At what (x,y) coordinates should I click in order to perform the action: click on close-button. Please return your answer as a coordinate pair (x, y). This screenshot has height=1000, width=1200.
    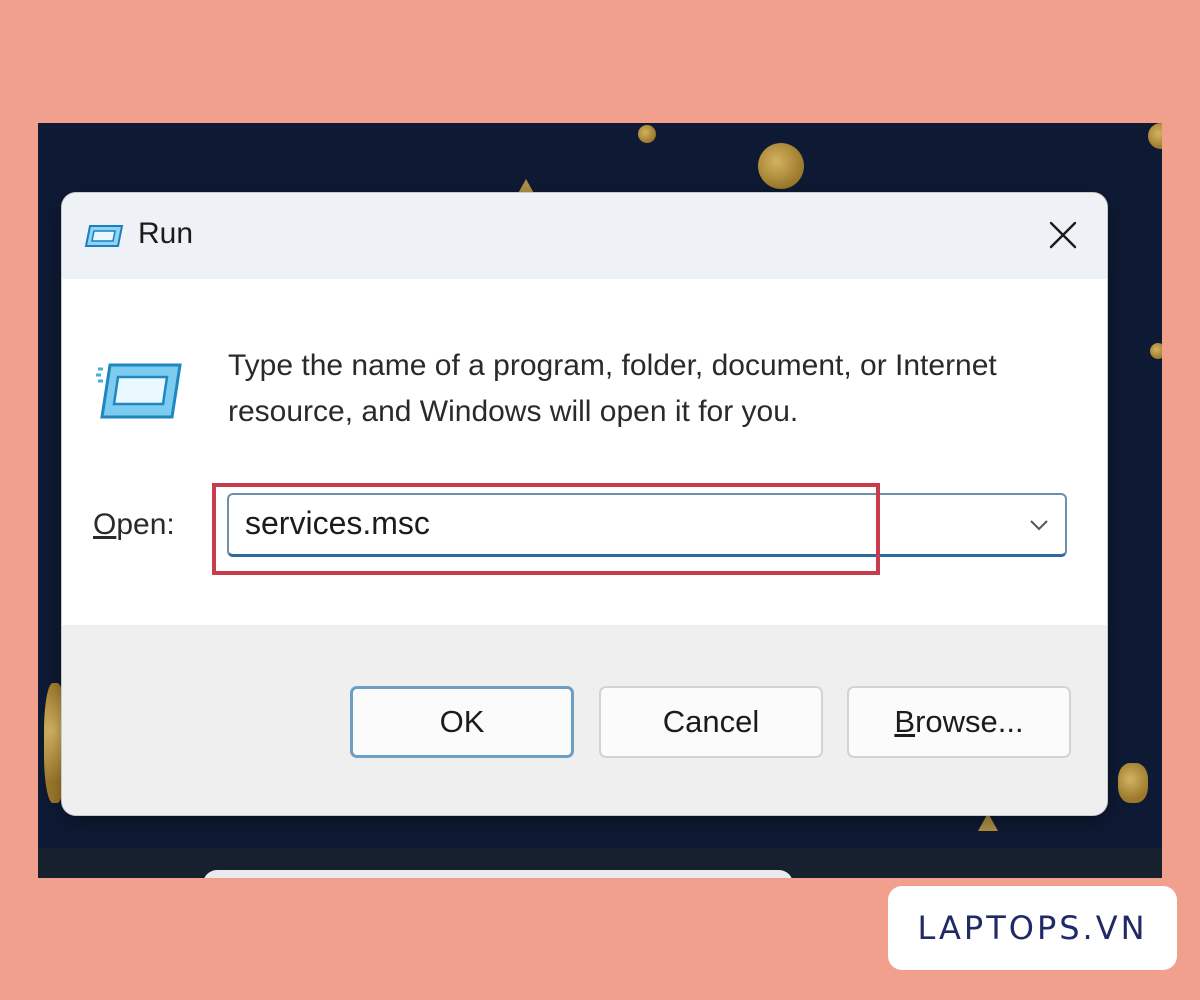
    Looking at the image, I should click on (1063, 235).